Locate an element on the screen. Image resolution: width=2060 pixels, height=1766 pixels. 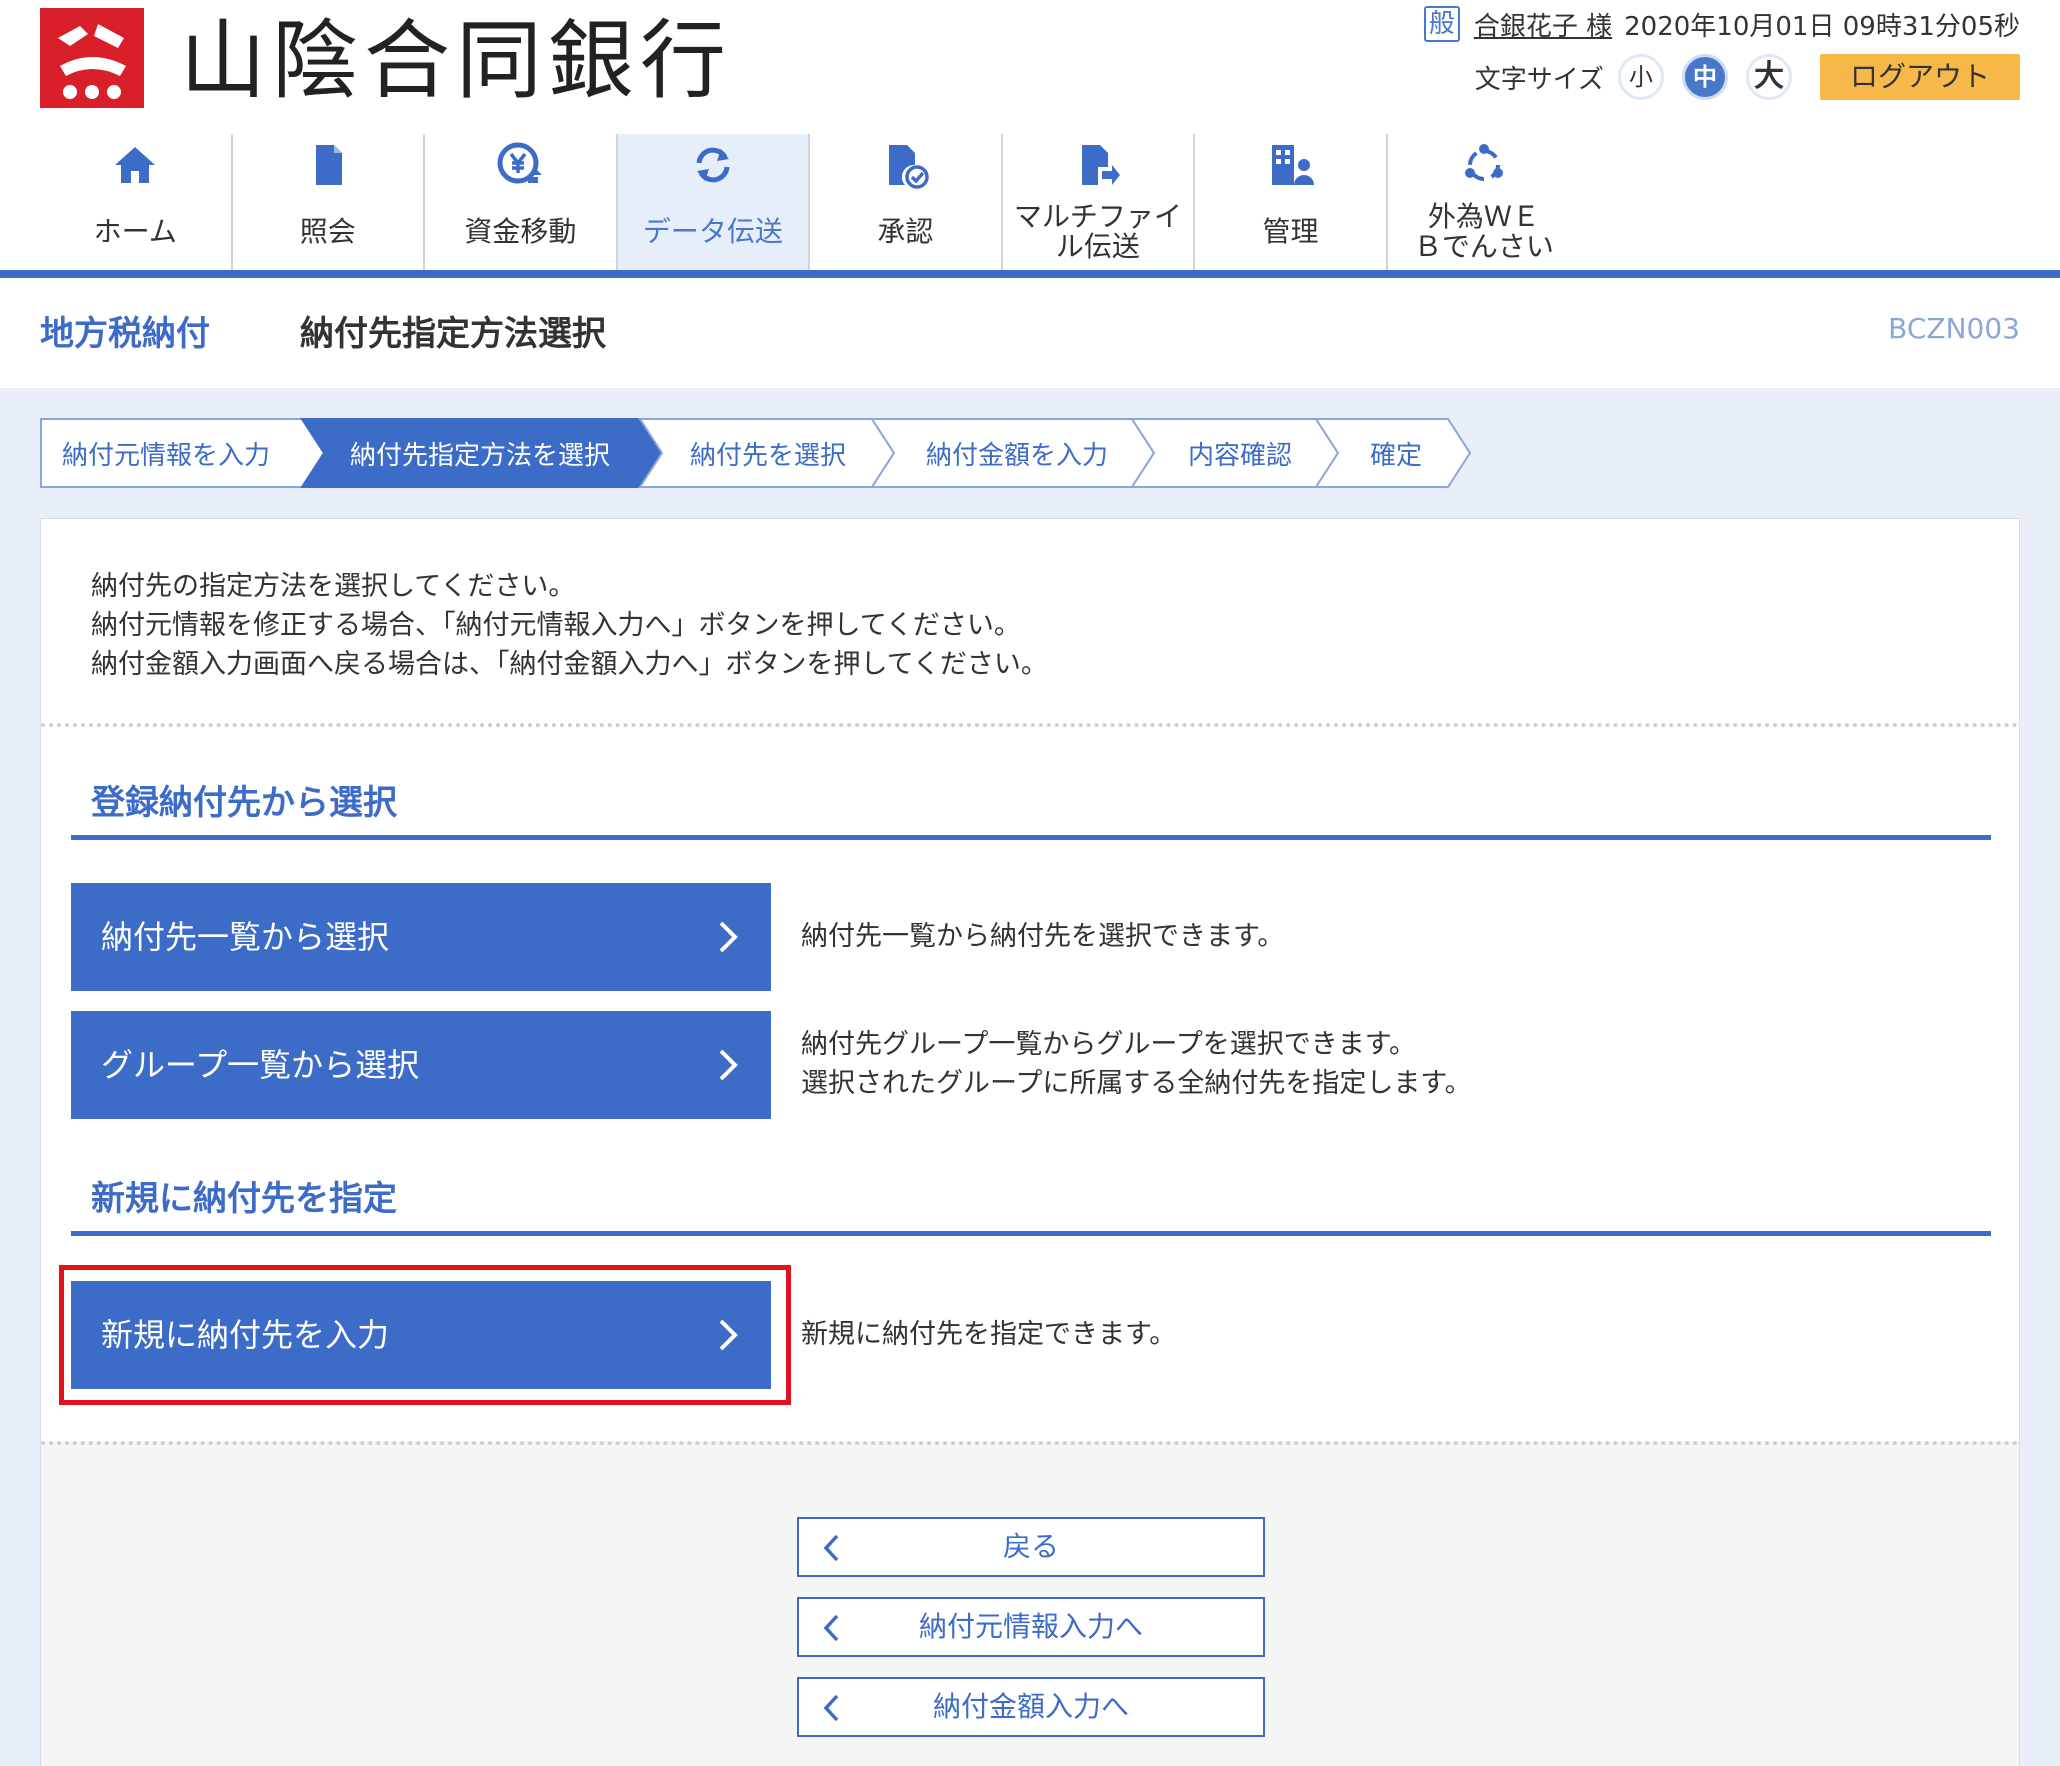
svg-text: 納付先を選択 is located at coordinates (768, 456).